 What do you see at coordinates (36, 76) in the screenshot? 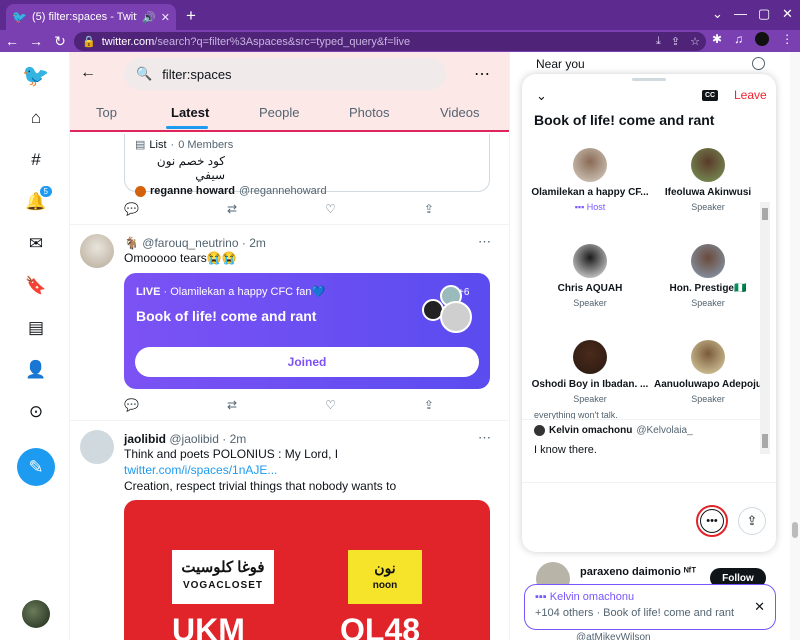
I see `twitter-logo-icon: 🐦` at bounding box center [36, 76].